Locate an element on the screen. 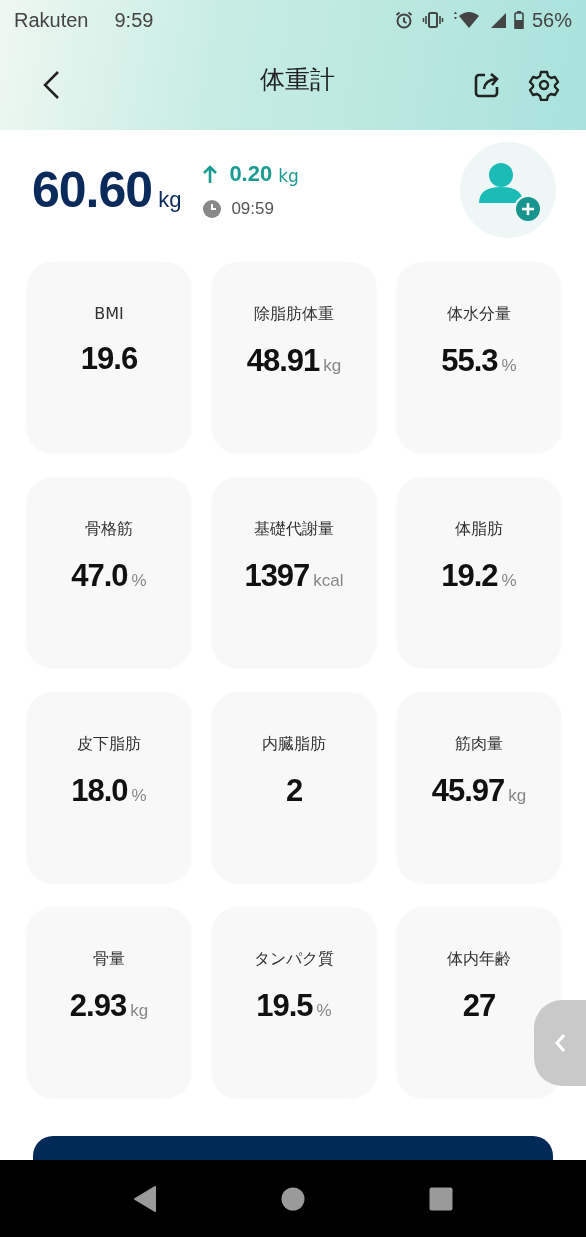  metric-card: 骨量 2.93 kg is located at coordinates (109, 1002).